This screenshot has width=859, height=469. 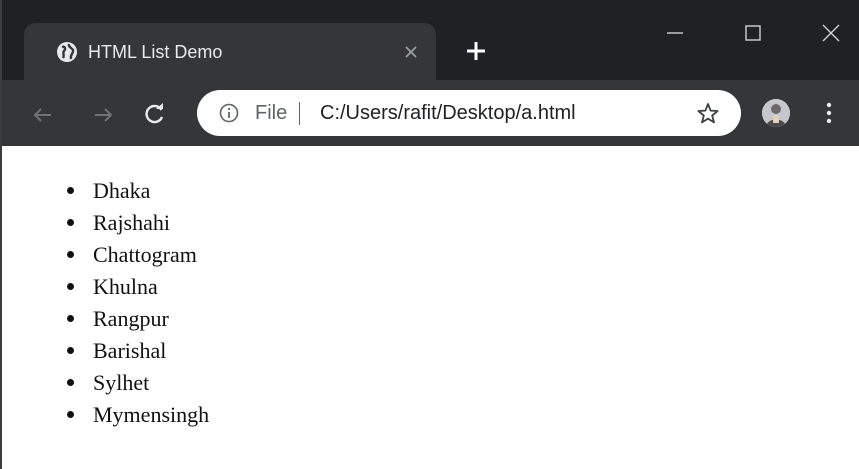 What do you see at coordinates (476, 51) in the screenshot?
I see `plus-icon` at bounding box center [476, 51].